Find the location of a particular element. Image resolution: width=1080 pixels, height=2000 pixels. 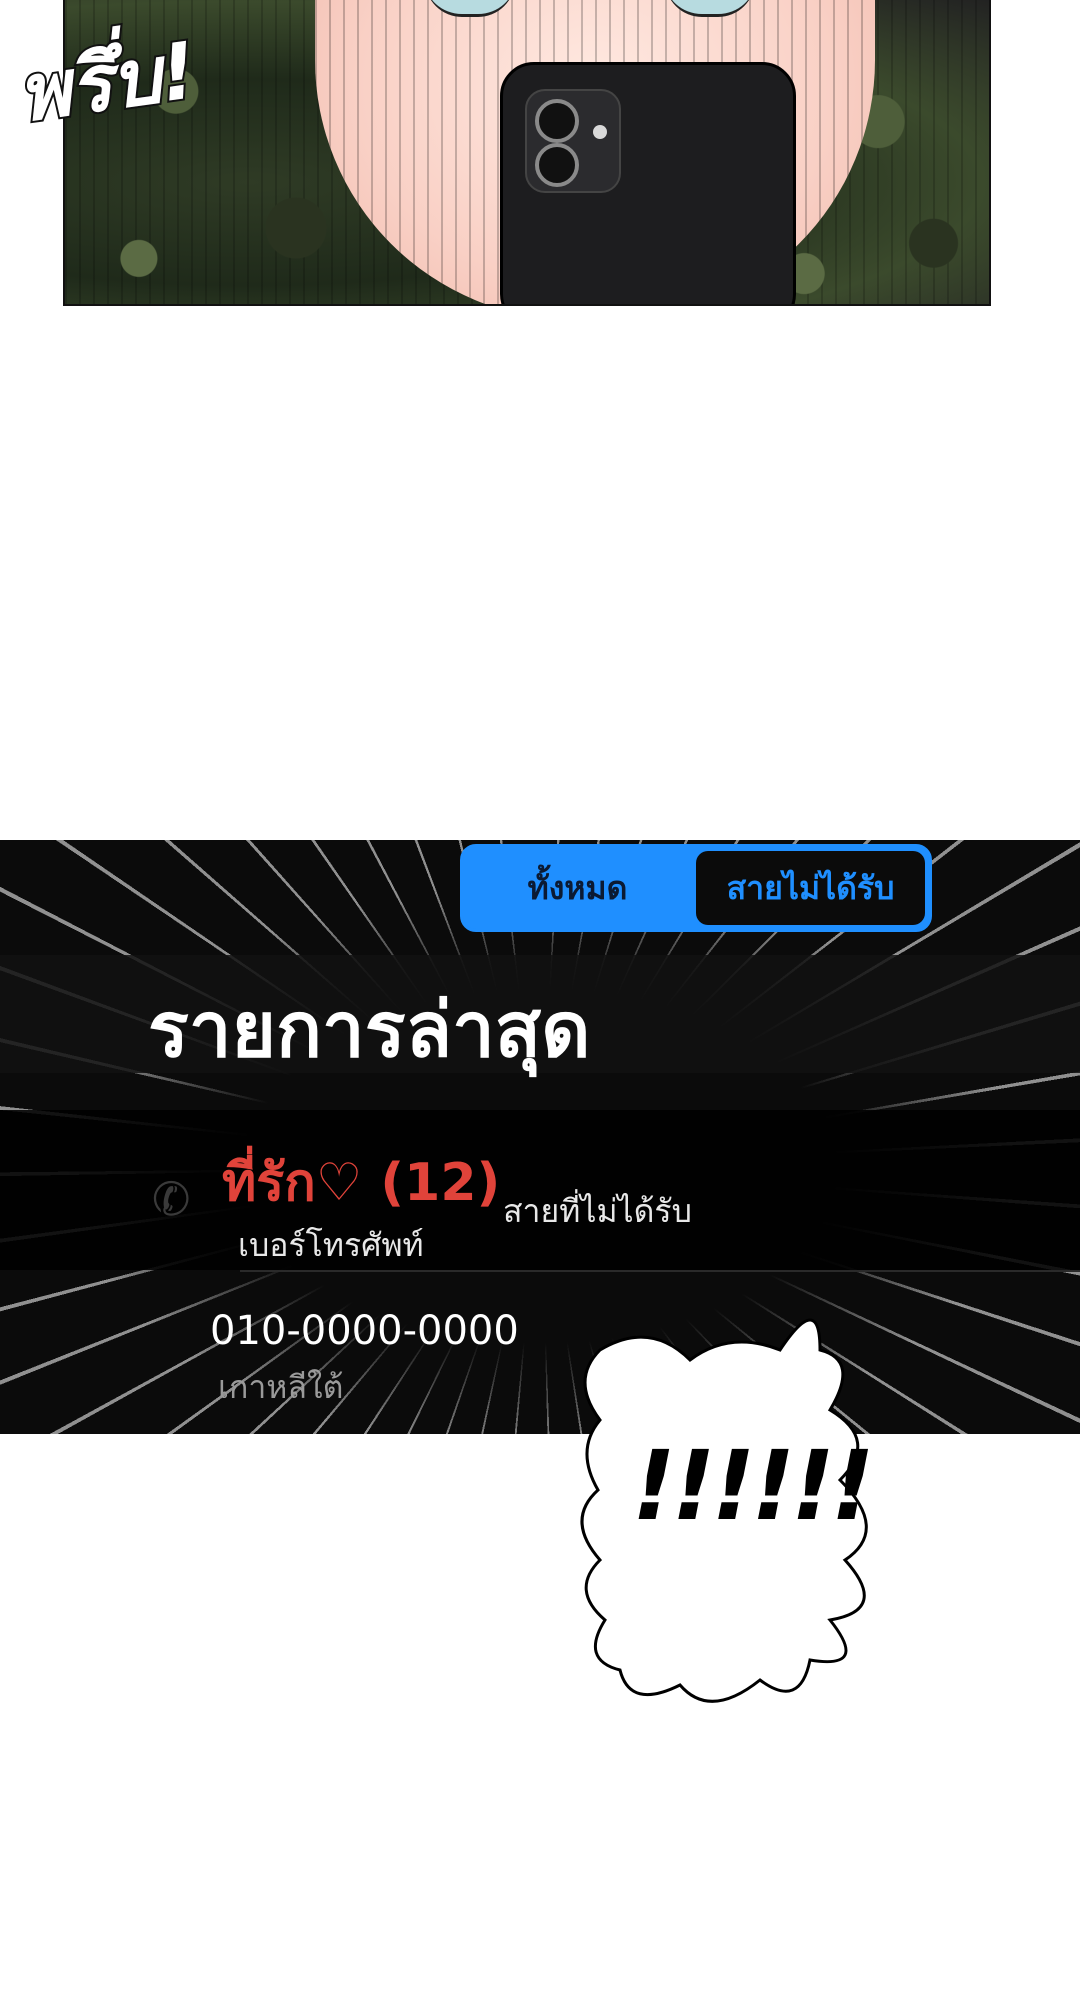

tab-missed: สายไม่ได้รับ is located at coordinates (810, 888).